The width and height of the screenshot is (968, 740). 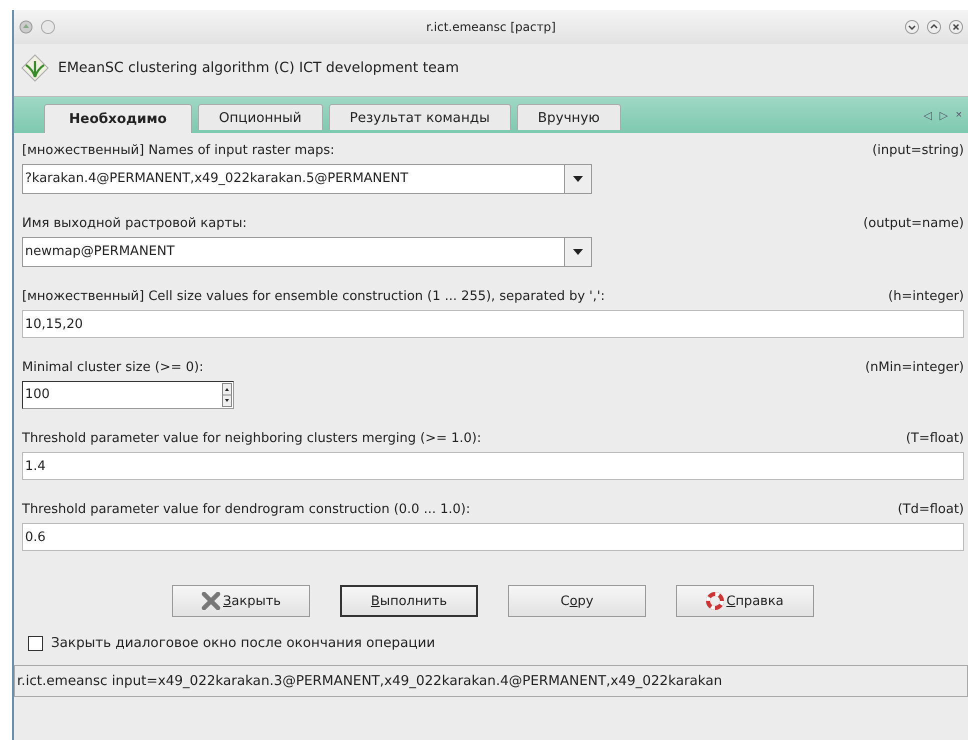 I want to click on parameter-name: (nMin=integer), so click(x=914, y=367).